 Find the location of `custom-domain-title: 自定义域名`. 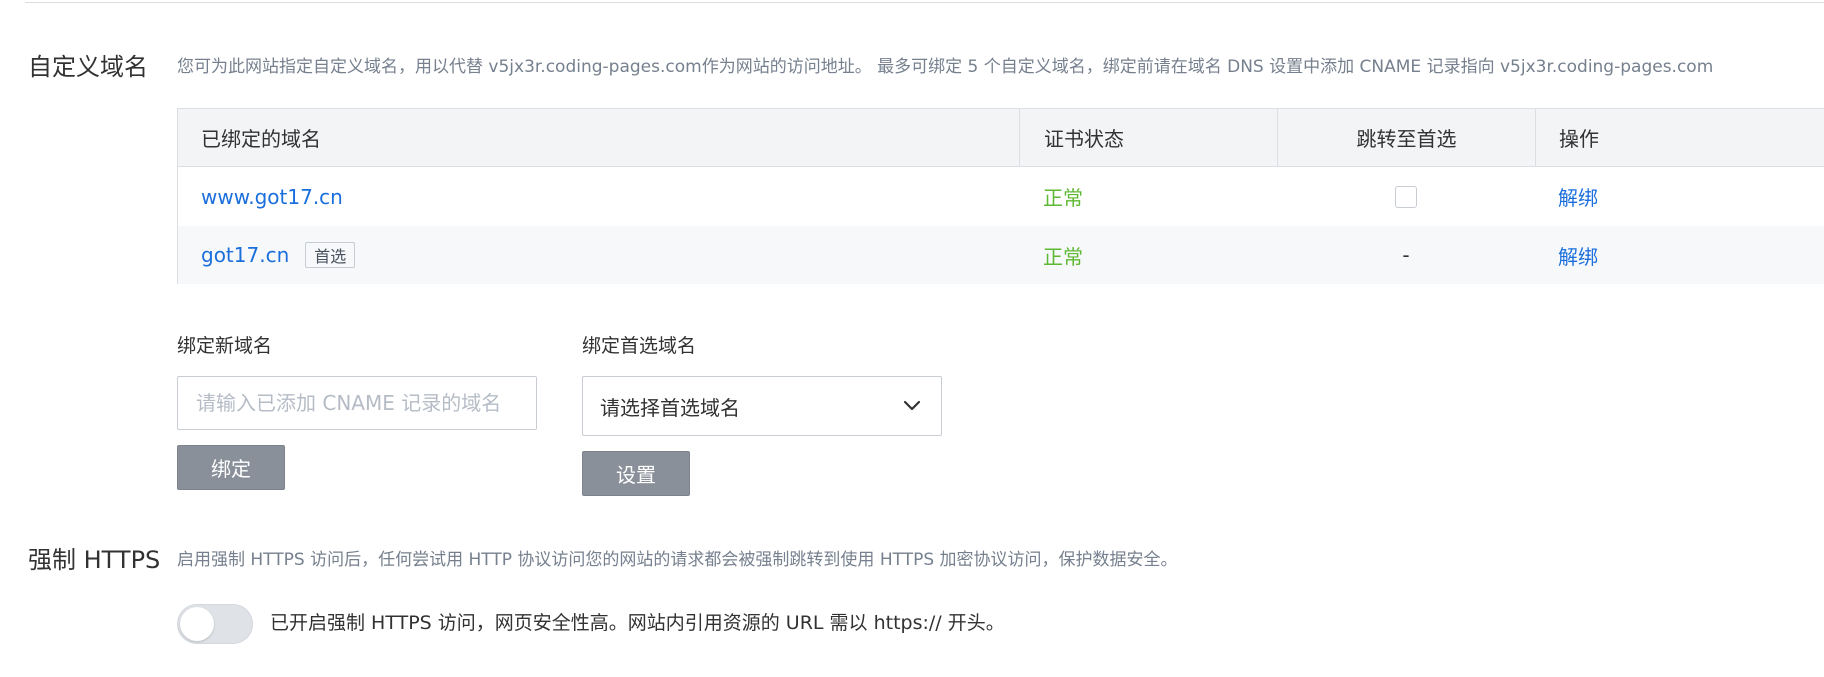

custom-domain-title: 自定义域名 is located at coordinates (88, 67).